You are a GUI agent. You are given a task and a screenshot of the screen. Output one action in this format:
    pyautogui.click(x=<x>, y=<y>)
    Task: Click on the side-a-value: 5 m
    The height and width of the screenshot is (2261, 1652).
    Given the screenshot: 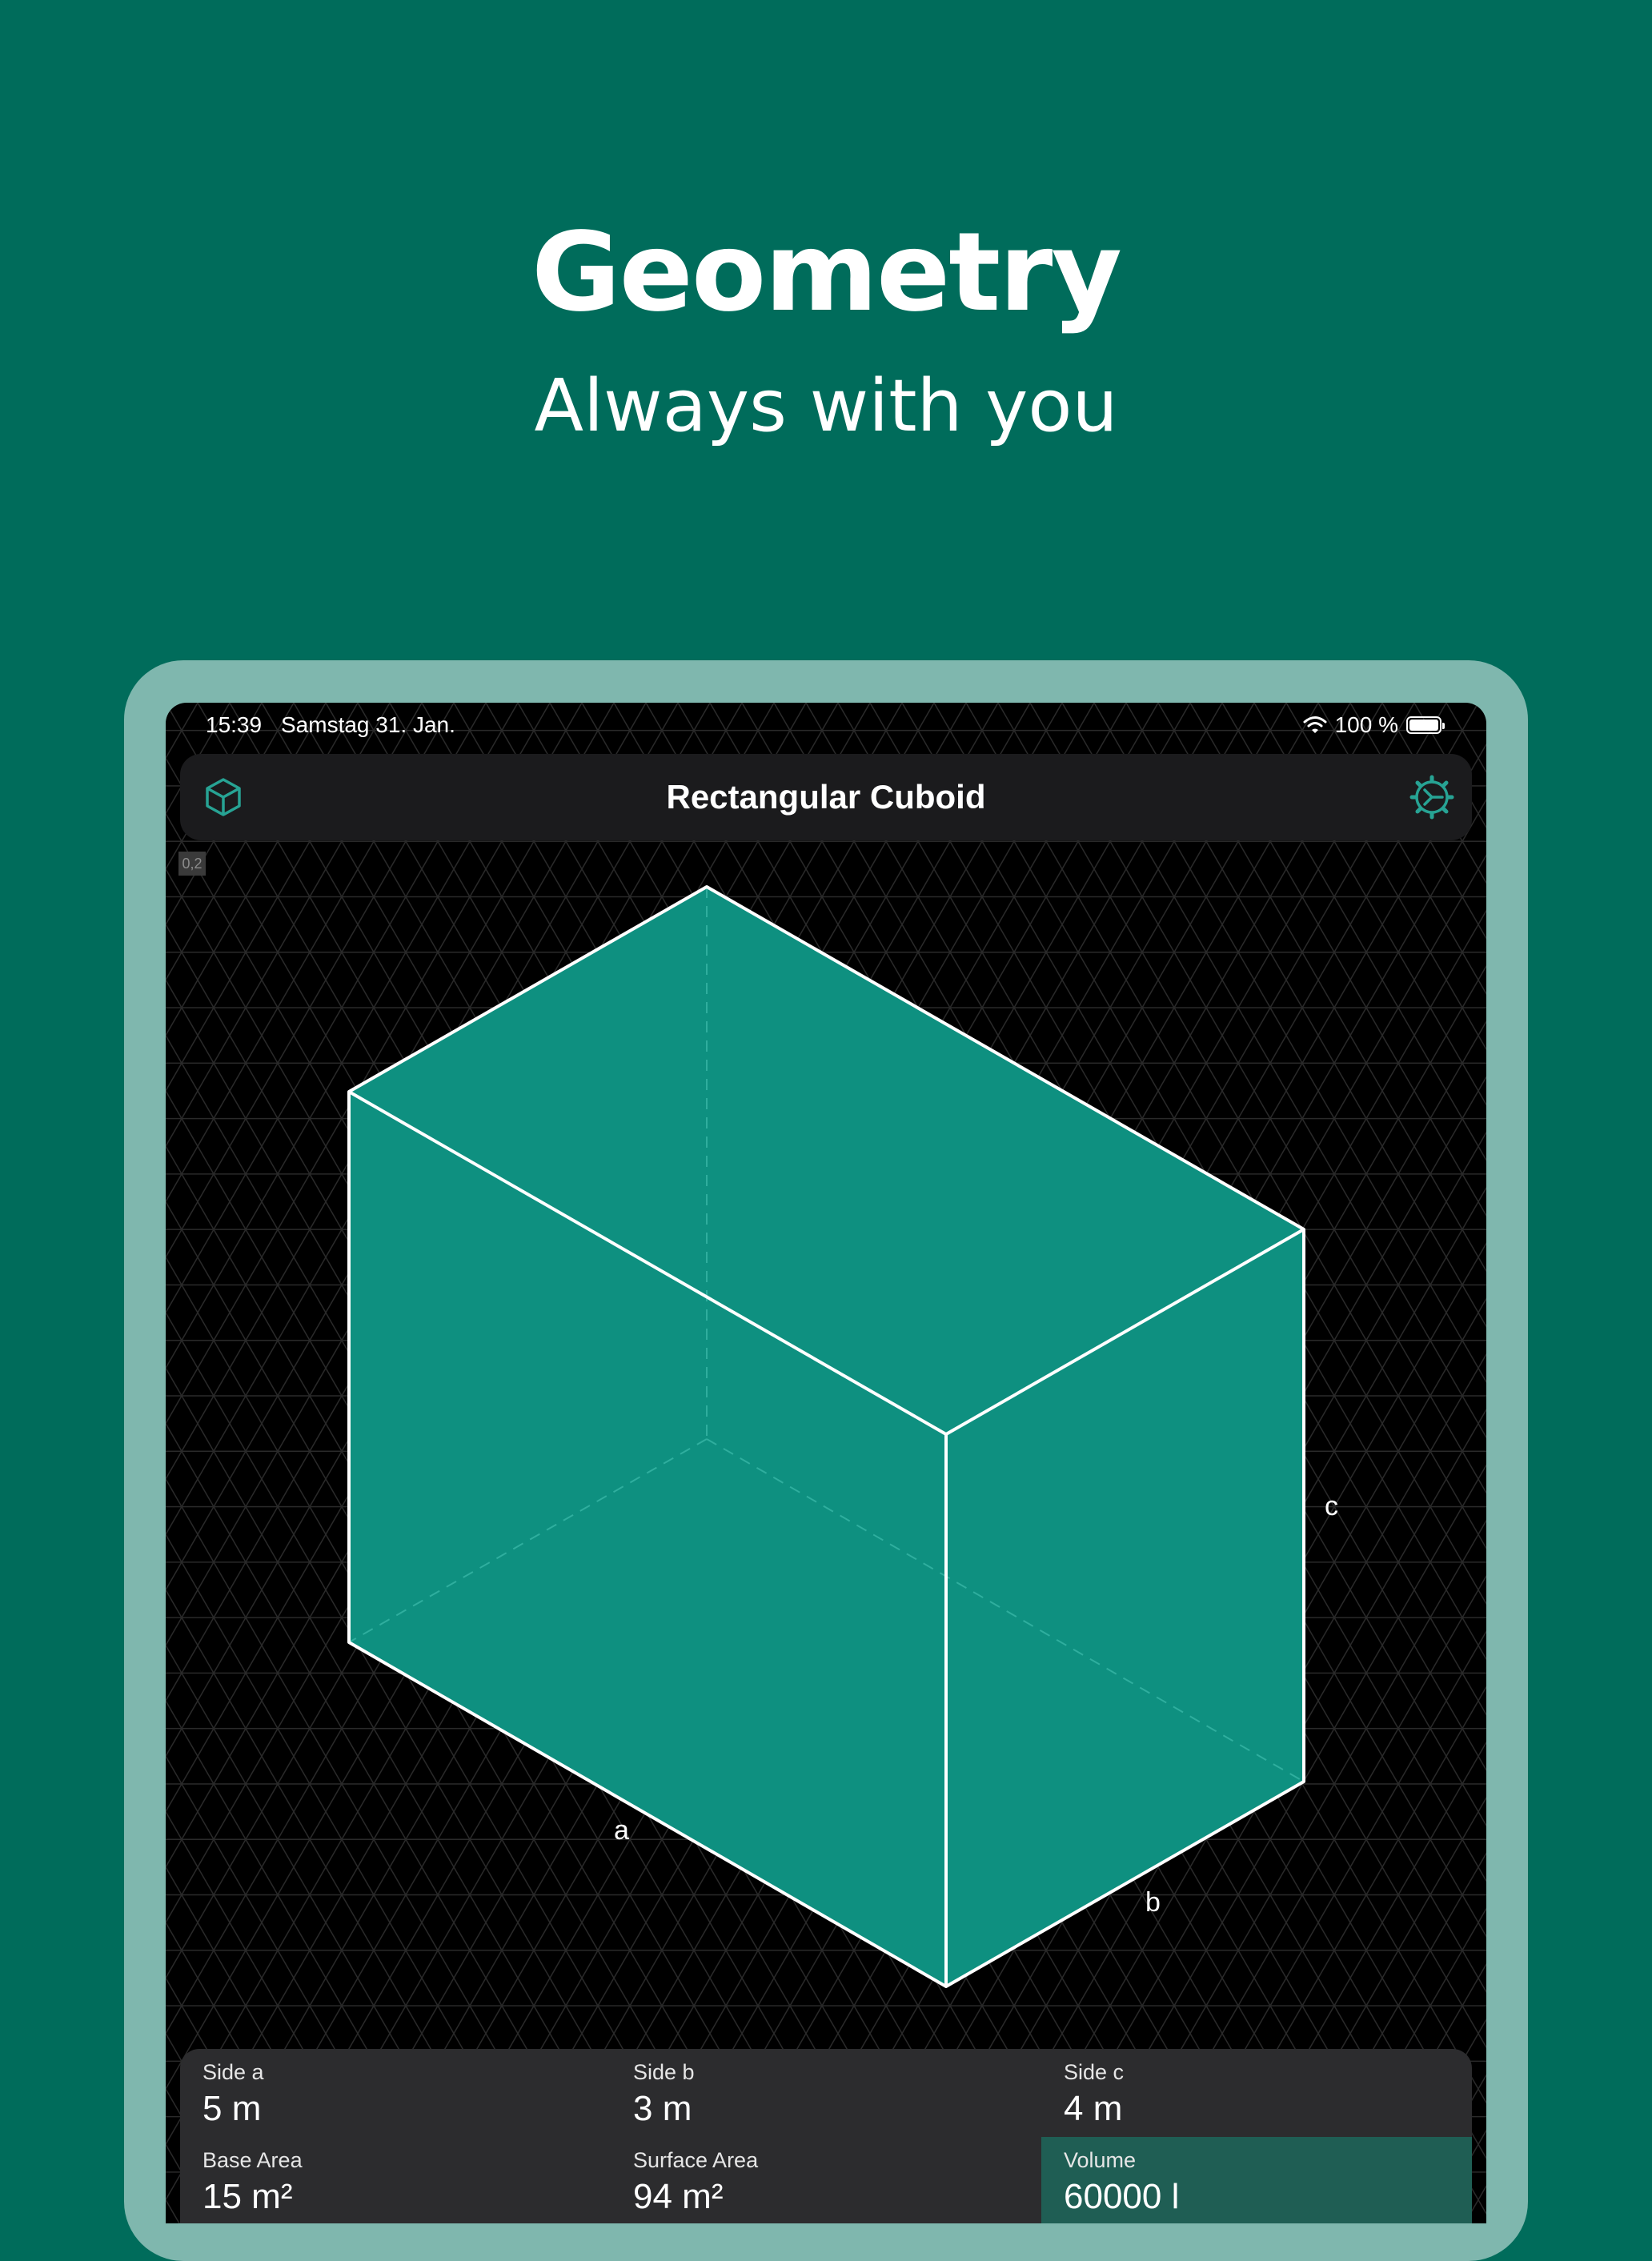 What is the action you would take?
    pyautogui.click(x=232, y=2108)
    